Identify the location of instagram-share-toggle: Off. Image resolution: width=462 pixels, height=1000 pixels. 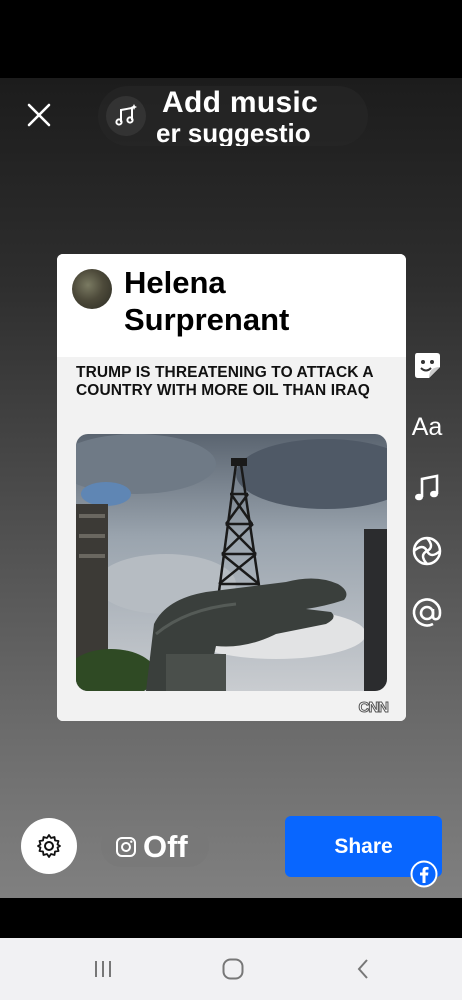
(155, 846).